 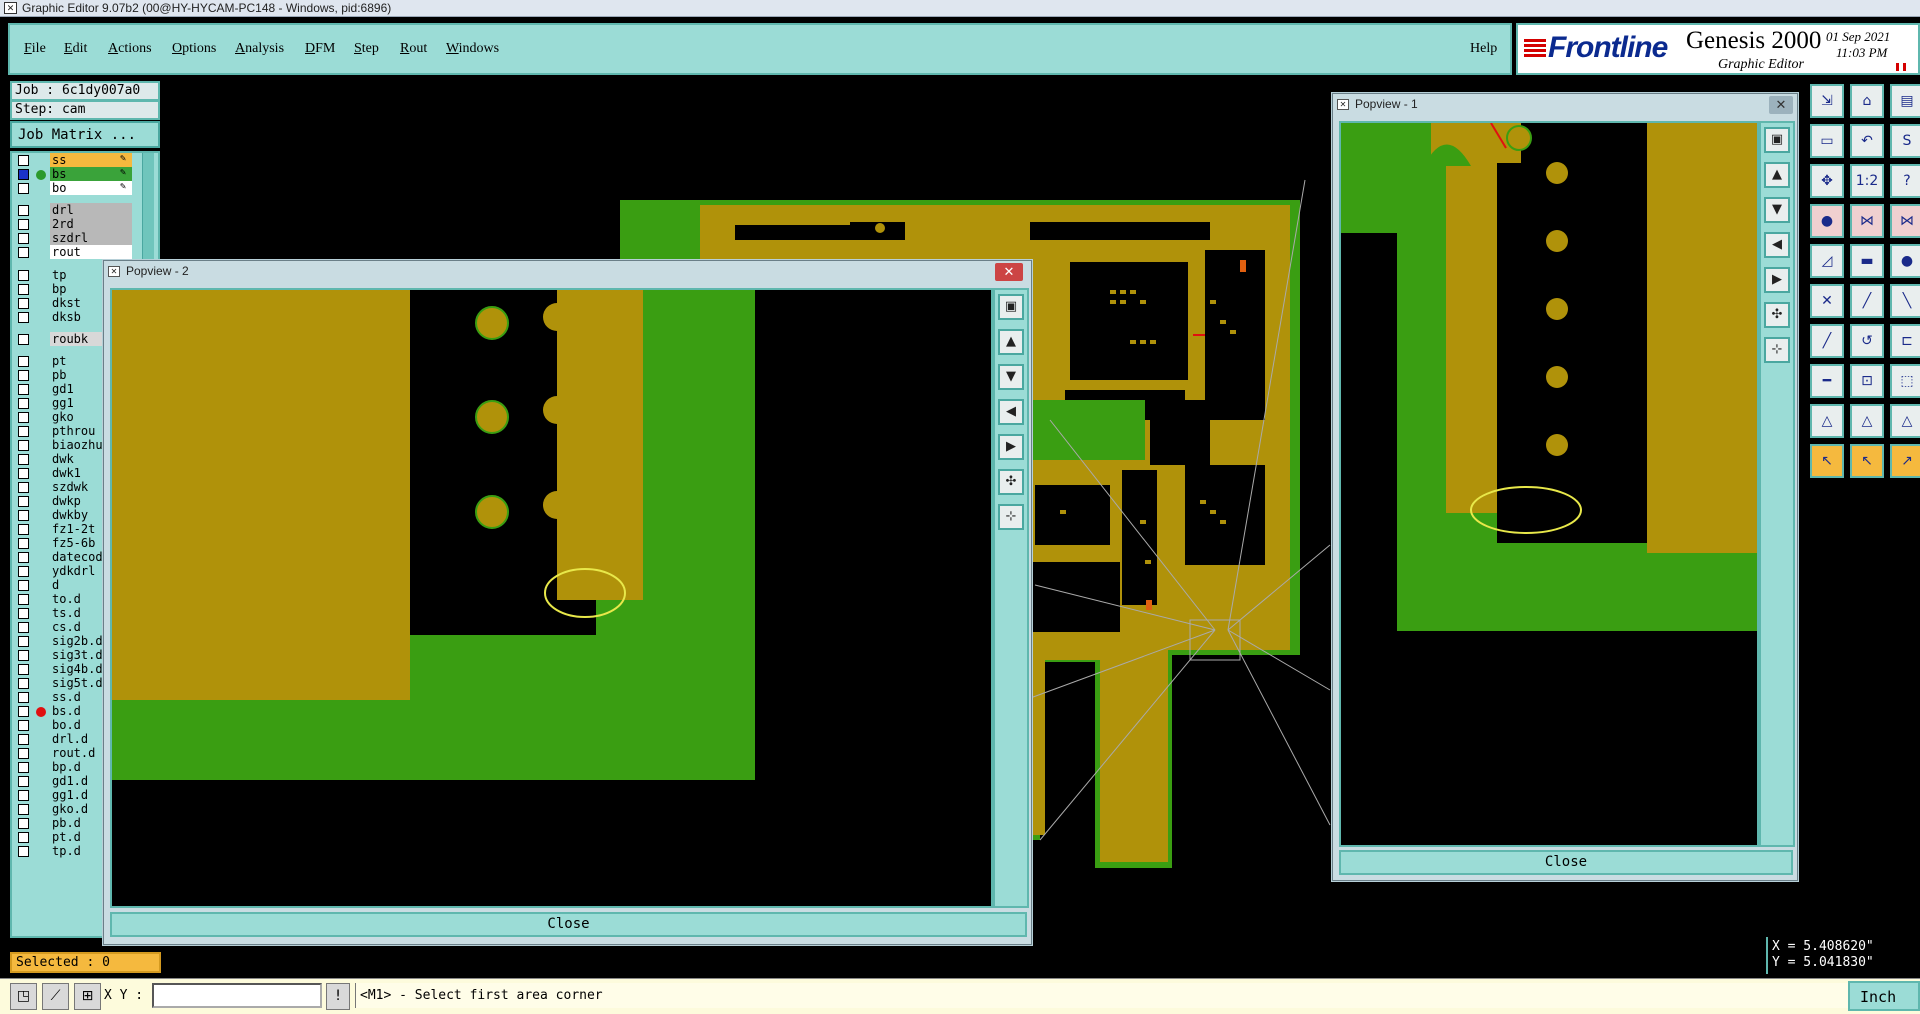 What do you see at coordinates (1827, 221) in the screenshot?
I see `probe-icon: ●` at bounding box center [1827, 221].